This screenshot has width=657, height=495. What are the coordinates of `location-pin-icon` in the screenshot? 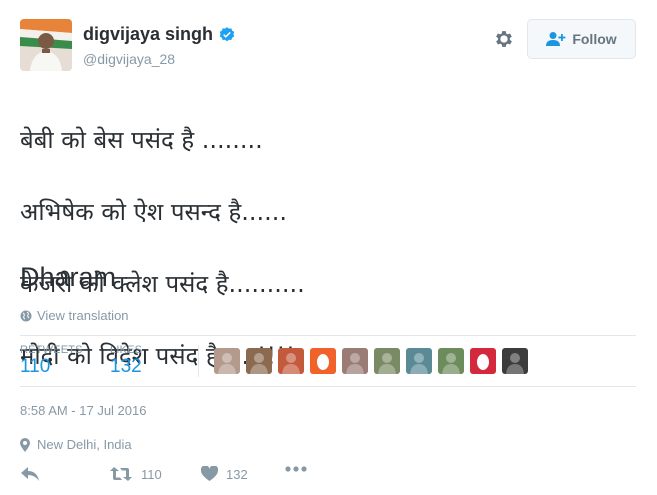 It's located at (25, 444).